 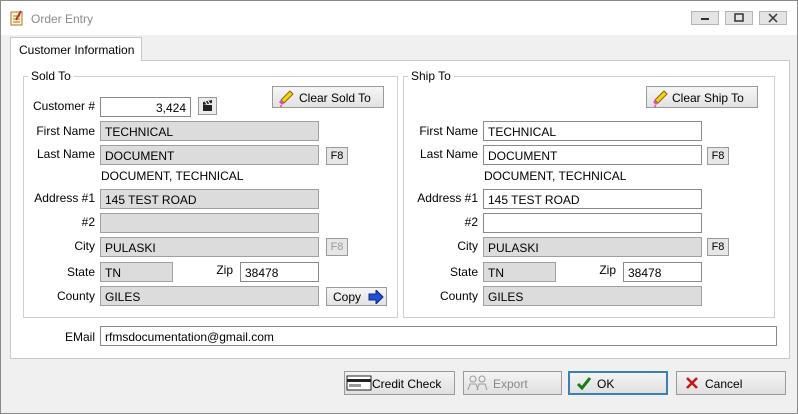 I want to click on ship-address2-label: #2, so click(x=471, y=222).